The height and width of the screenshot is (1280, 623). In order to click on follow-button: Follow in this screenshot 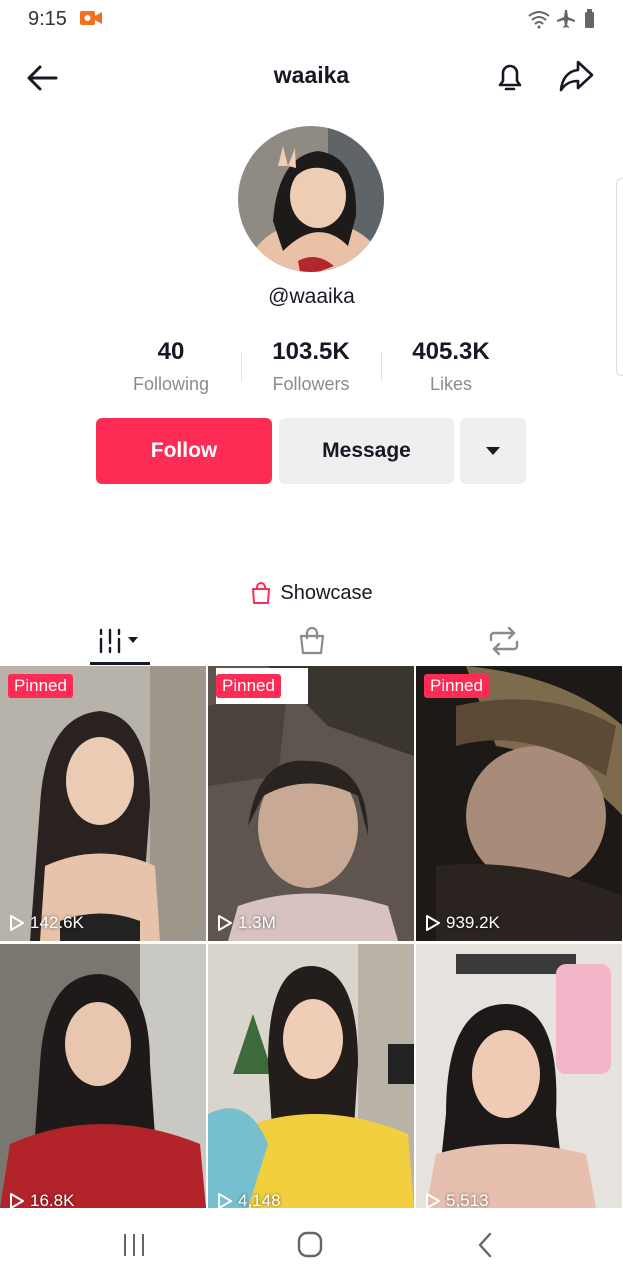, I will do `click(184, 451)`.